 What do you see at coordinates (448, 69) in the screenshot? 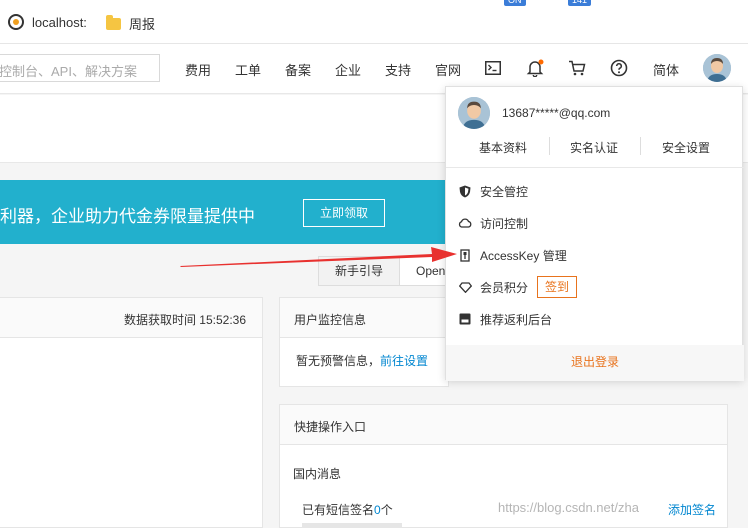
I see `nav-item-official-site: 官网` at bounding box center [448, 69].